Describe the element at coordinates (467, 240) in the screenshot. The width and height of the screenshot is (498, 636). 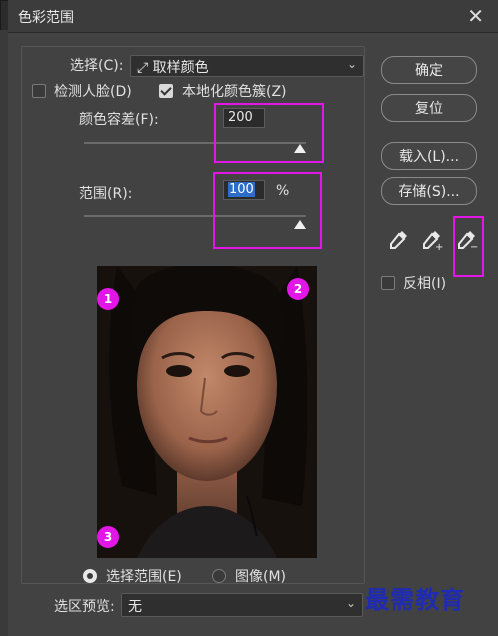
I see `eyedropper-minus-icon: −` at that location.